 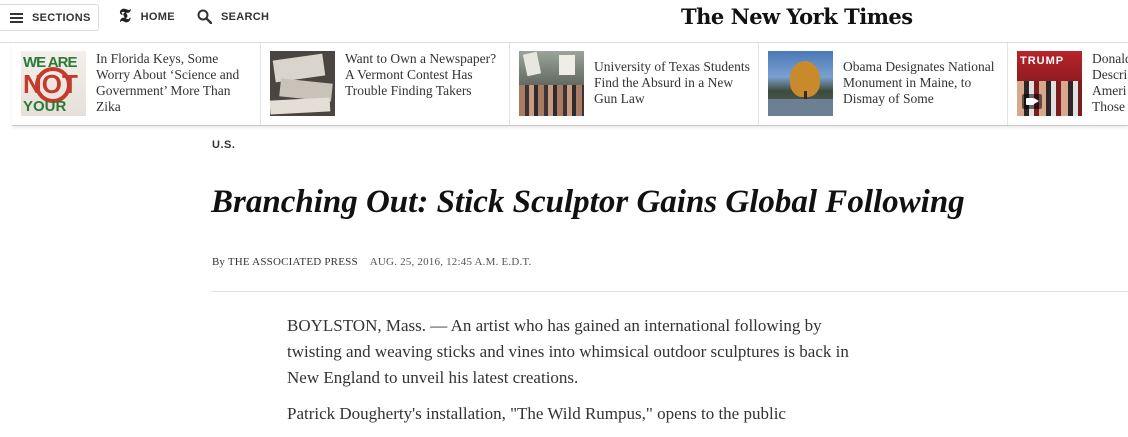 I want to click on video-icon, so click(x=1032, y=101).